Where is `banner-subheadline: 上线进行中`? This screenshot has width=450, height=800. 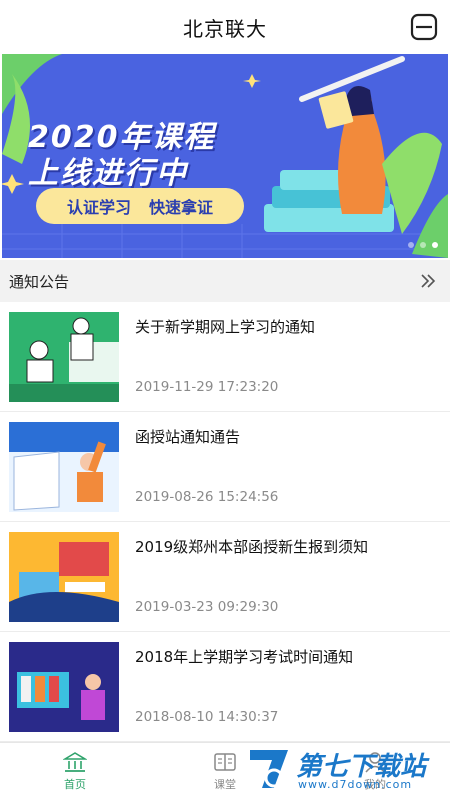 banner-subheadline: 上线进行中 is located at coordinates (108, 173).